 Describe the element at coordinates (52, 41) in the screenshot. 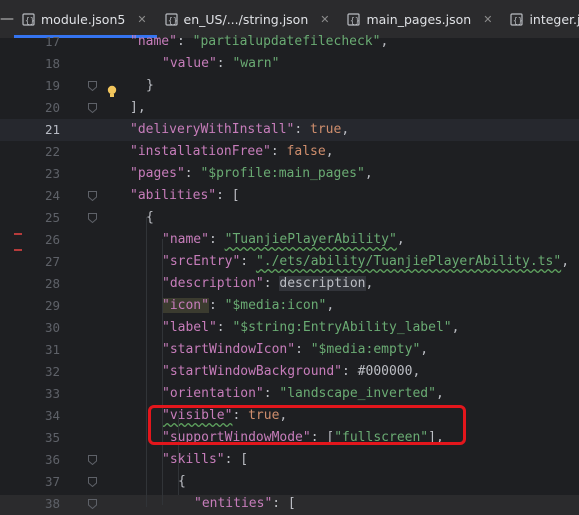

I see `line-number: 17` at that location.